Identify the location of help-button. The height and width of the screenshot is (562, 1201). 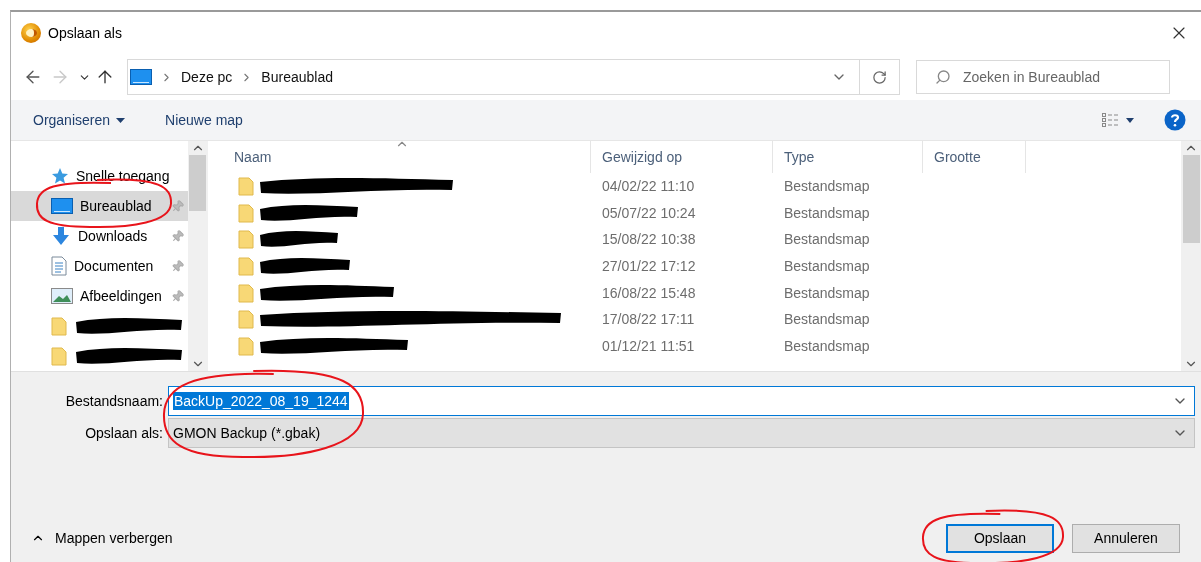
(1175, 120).